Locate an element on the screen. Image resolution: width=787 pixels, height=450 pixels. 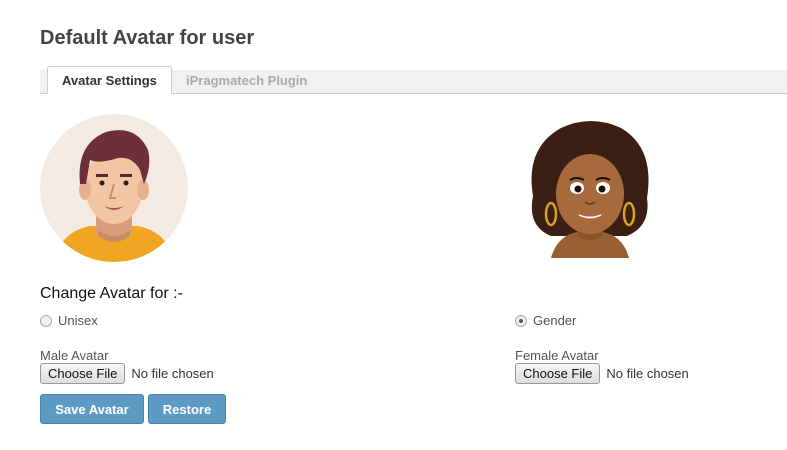
save-avatar-button: Save Avatar is located at coordinates (92, 409).